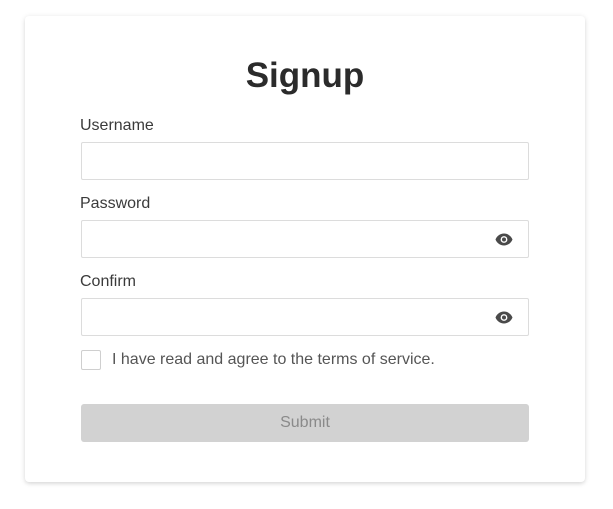 The image size is (613, 509). What do you see at coordinates (91, 360) in the screenshot?
I see `terms-checkbox` at bounding box center [91, 360].